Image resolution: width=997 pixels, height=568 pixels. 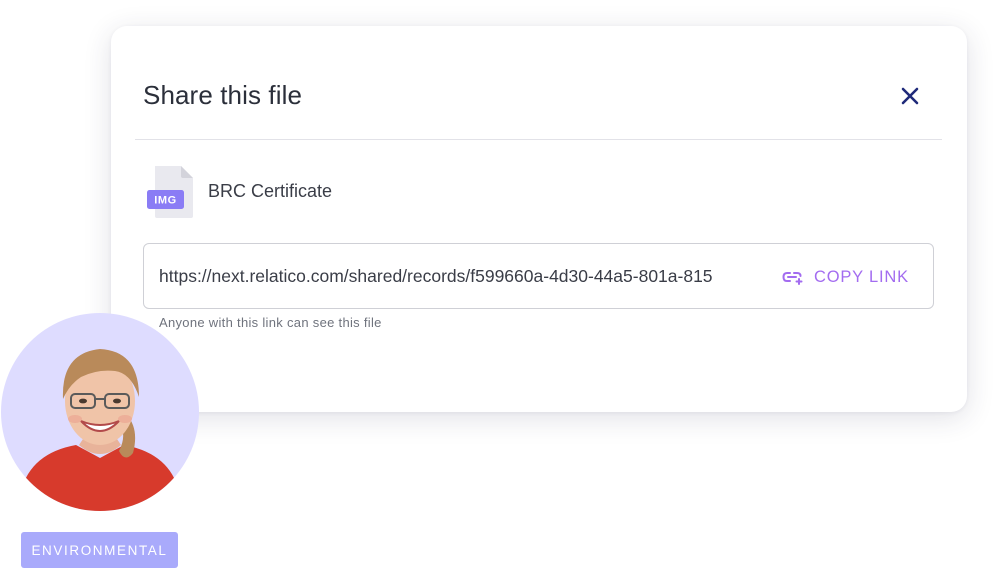 I want to click on file-icon: IMG, so click(x=171, y=192).